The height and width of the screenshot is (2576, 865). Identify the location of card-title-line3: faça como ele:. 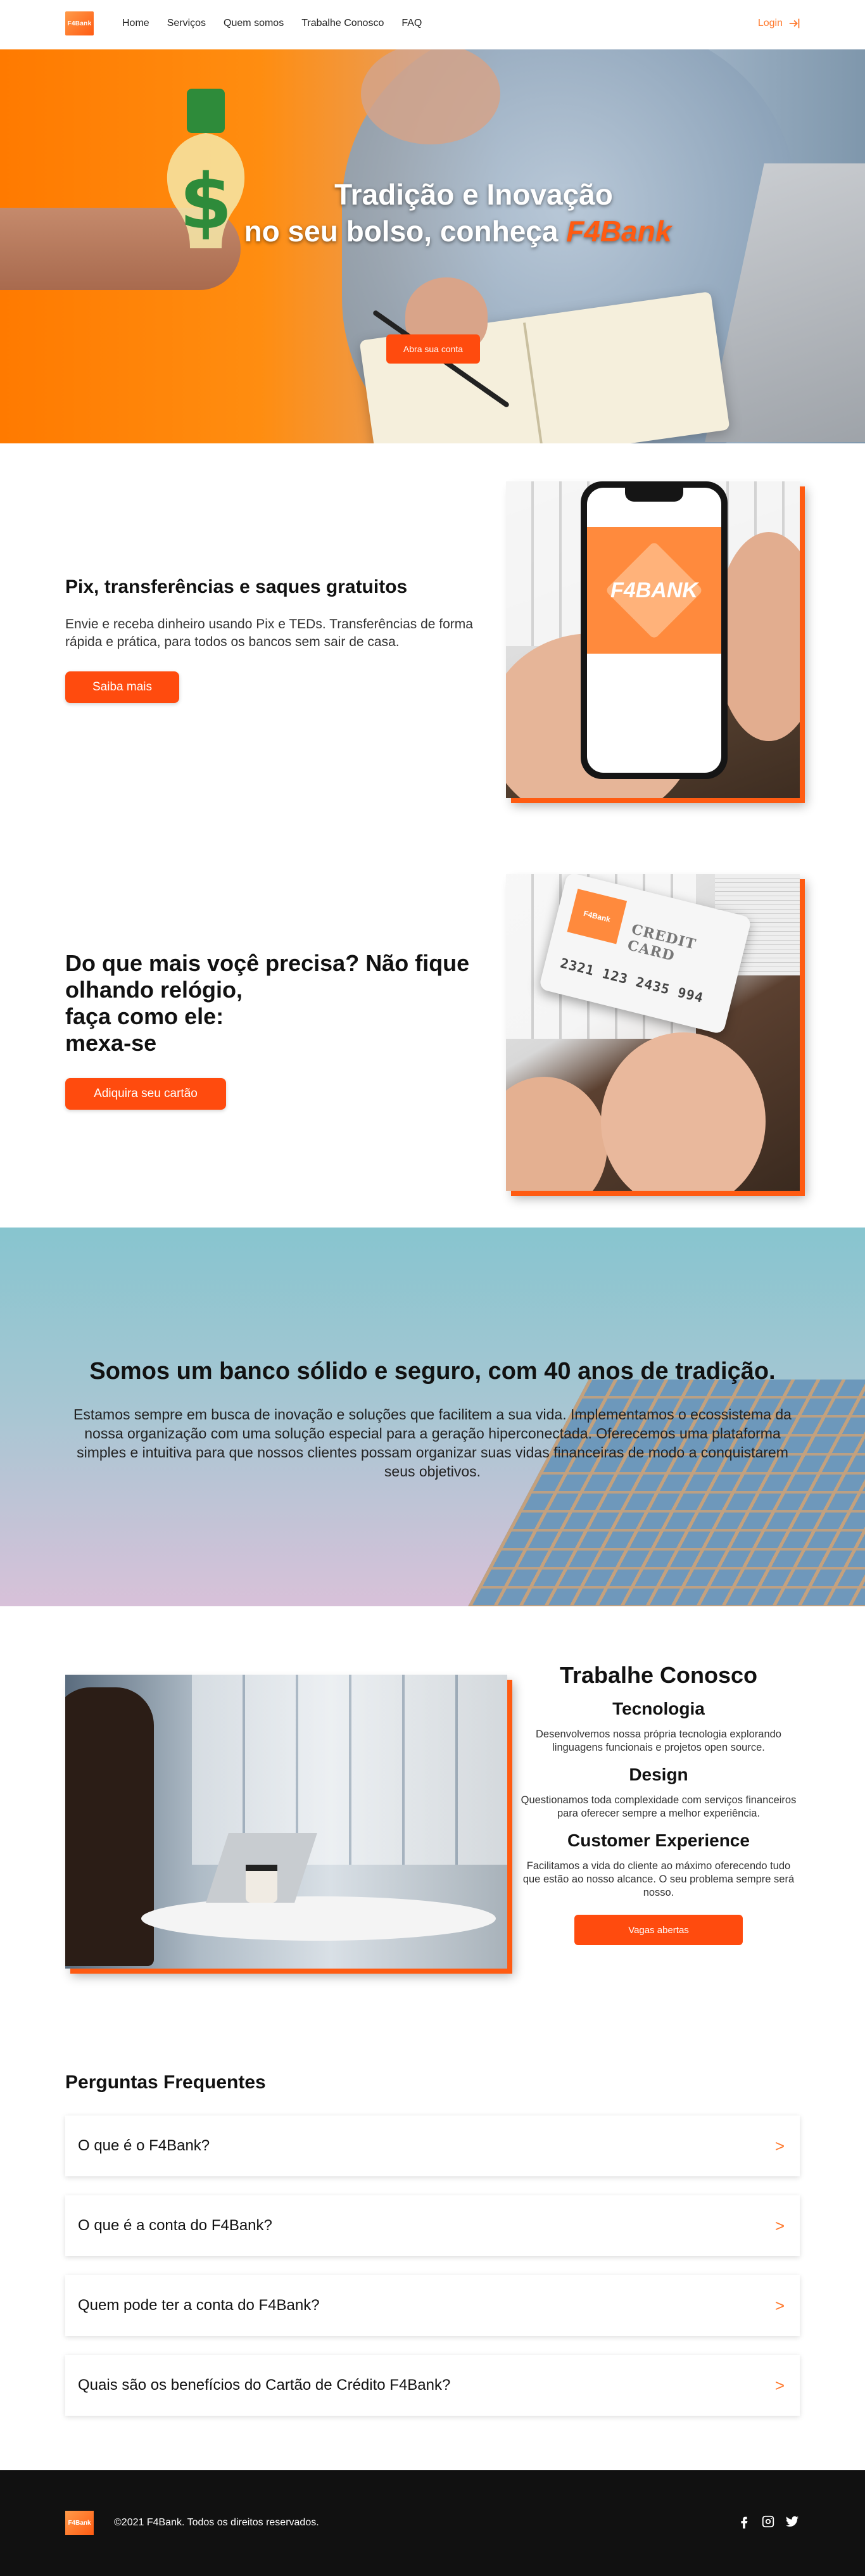
(144, 1016).